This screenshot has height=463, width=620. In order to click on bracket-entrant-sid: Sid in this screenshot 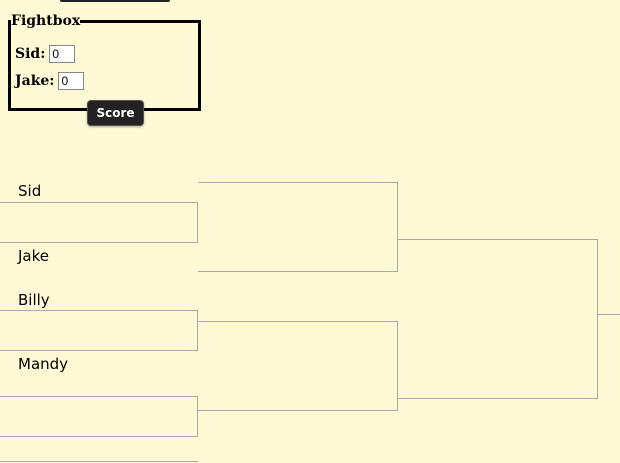, I will do `click(30, 191)`.